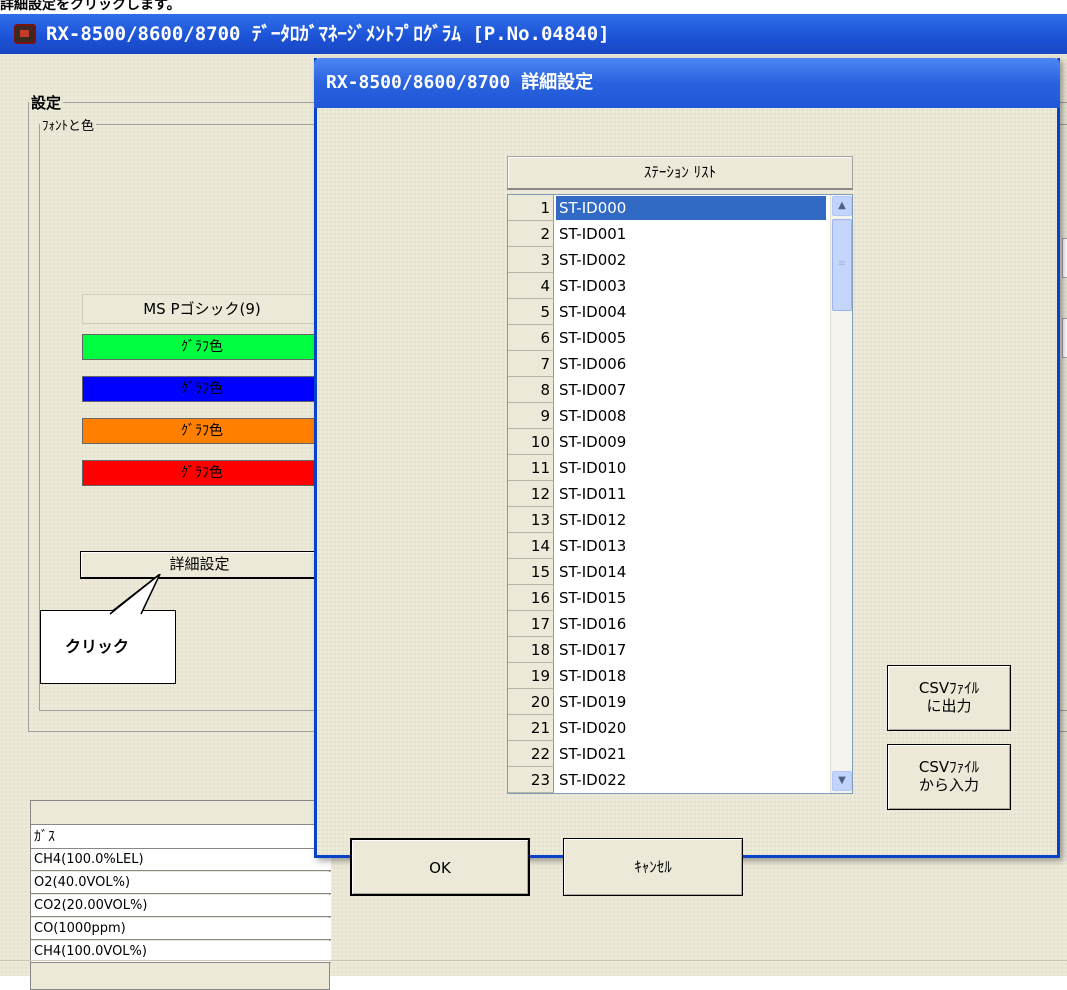 This screenshot has width=1067, height=990. What do you see at coordinates (668, 390) in the screenshot?
I see `station-row: 8 ST-ID007` at bounding box center [668, 390].